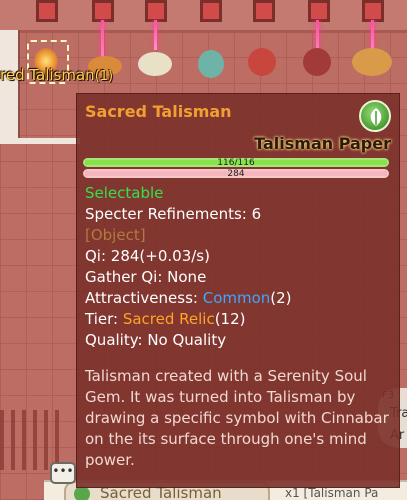 The image size is (407, 500). I want to click on qi-bar: 284, so click(236, 174).